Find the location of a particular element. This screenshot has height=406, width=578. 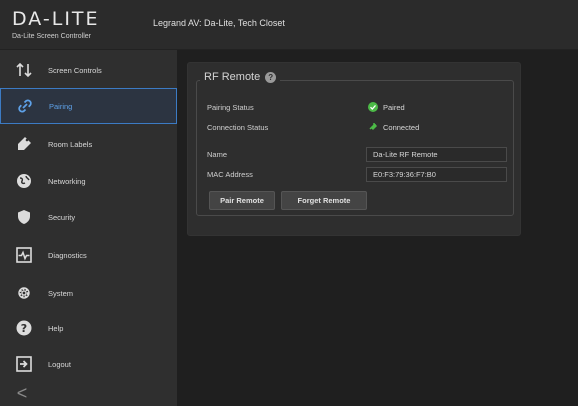

plug-icon is located at coordinates (373, 127).